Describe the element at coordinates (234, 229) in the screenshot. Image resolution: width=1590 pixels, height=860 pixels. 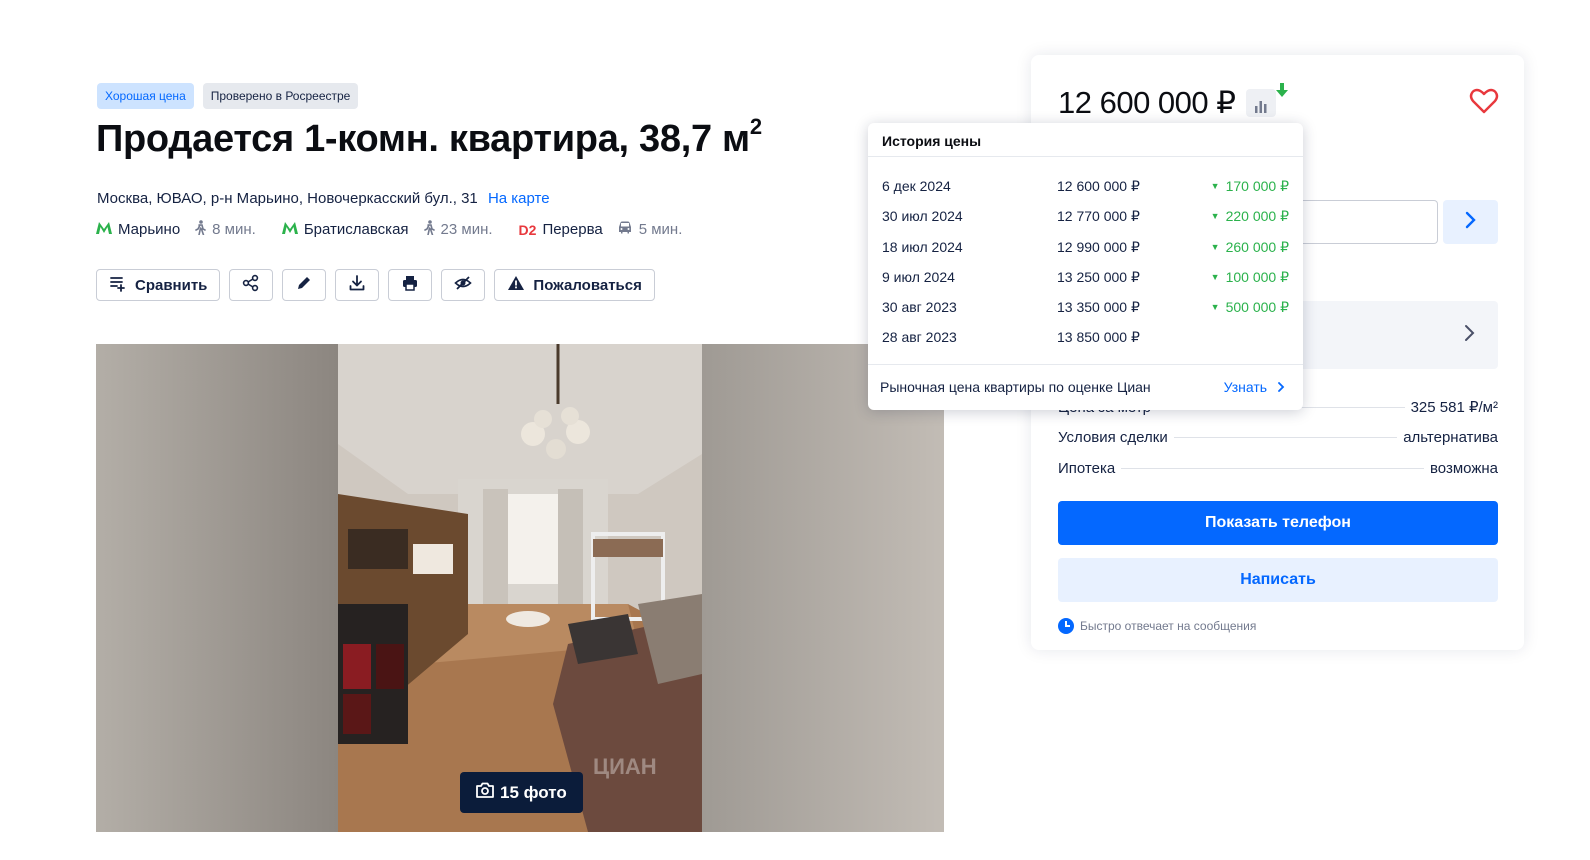
I see `station-time: 8 мин.` at that location.